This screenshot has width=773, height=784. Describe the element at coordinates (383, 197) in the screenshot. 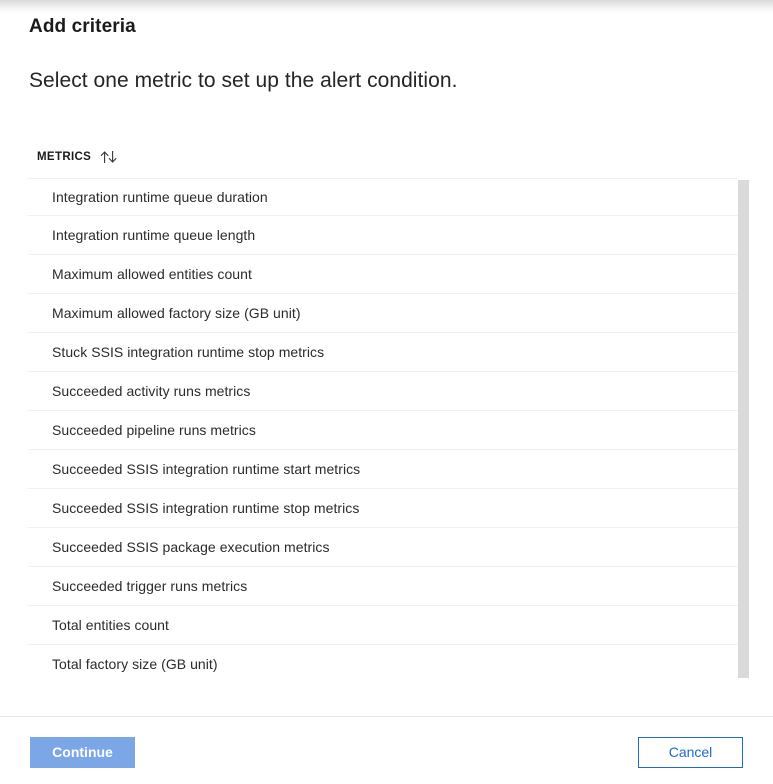

I see `list-item: Integration runtime queue duration` at that location.